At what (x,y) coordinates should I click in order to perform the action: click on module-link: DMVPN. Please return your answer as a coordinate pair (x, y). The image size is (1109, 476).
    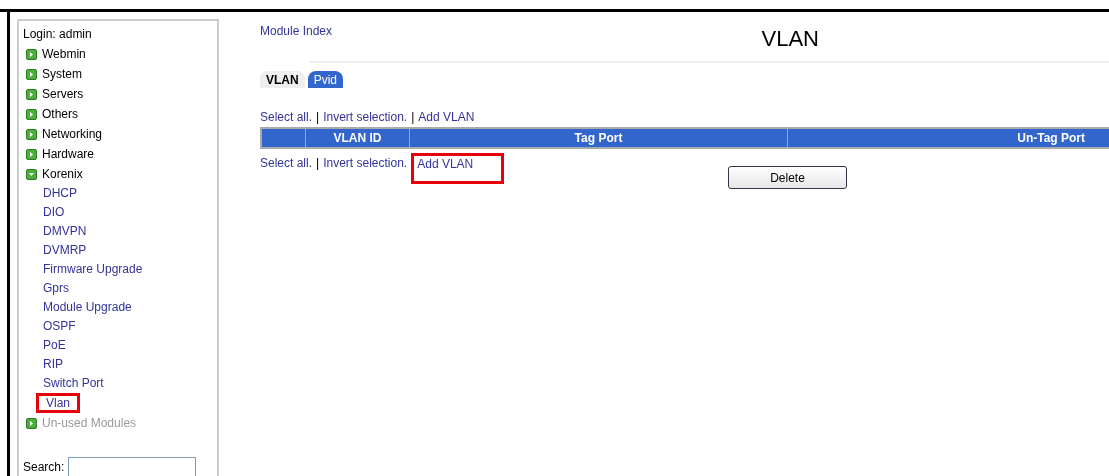
    Looking at the image, I should click on (65, 231).